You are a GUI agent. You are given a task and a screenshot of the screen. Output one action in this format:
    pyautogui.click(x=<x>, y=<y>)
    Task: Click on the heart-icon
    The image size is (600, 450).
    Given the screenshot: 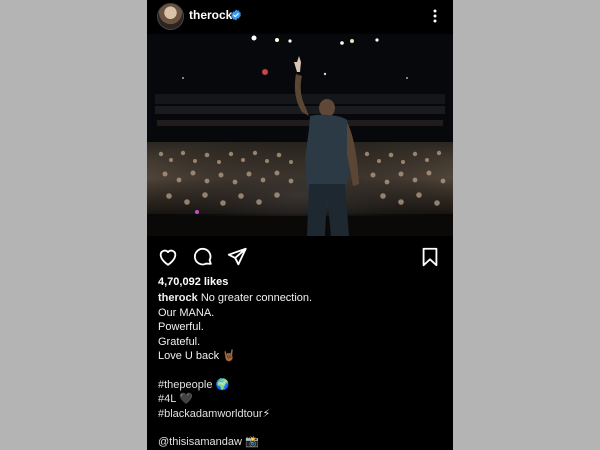 What is the action you would take?
    pyautogui.click(x=168, y=257)
    